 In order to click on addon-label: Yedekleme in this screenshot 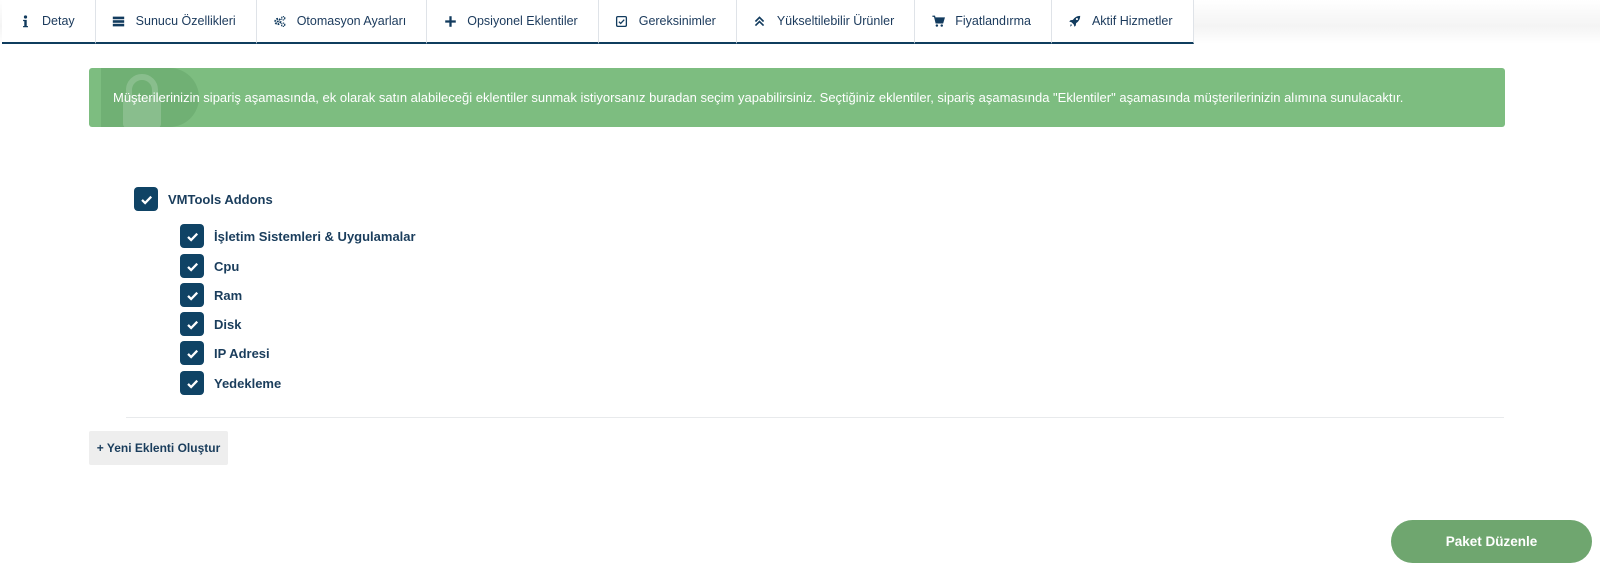, I will do `click(248, 383)`.